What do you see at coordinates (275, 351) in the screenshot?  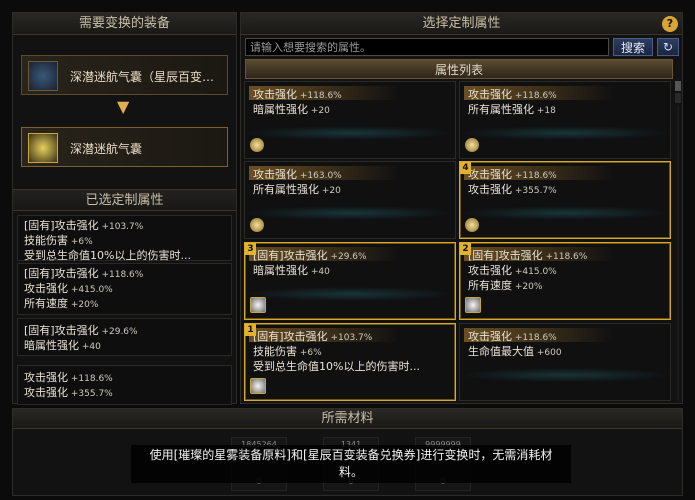 I see `attribute-name: 技能伤害` at bounding box center [275, 351].